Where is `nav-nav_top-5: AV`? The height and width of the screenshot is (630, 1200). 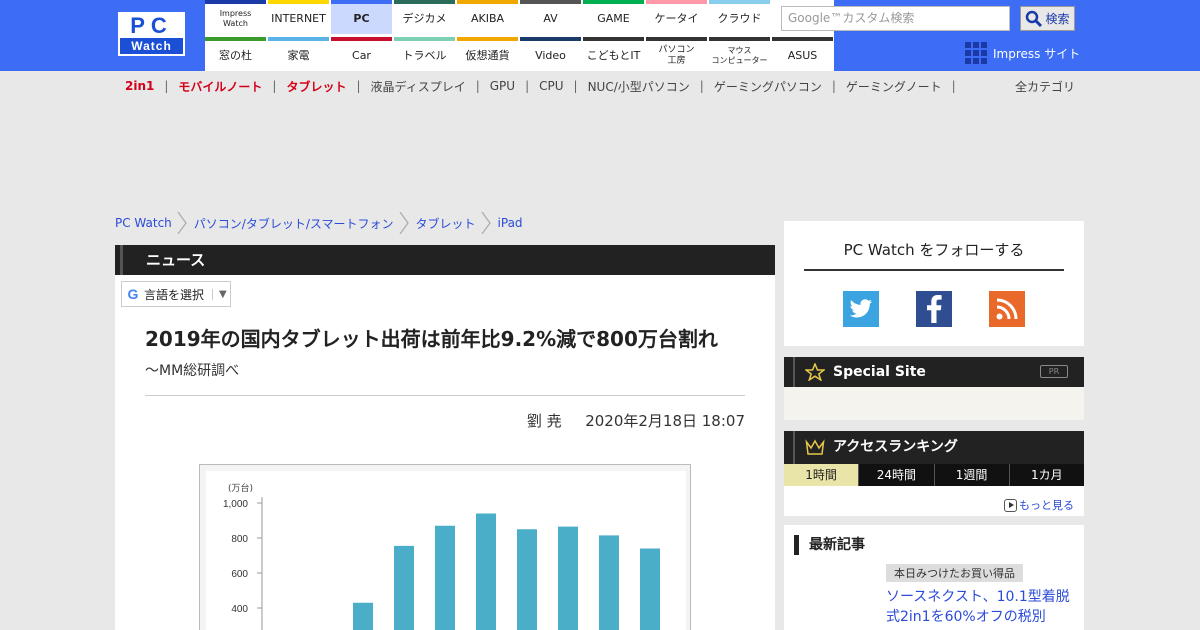 nav-nav_top-5: AV is located at coordinates (550, 17).